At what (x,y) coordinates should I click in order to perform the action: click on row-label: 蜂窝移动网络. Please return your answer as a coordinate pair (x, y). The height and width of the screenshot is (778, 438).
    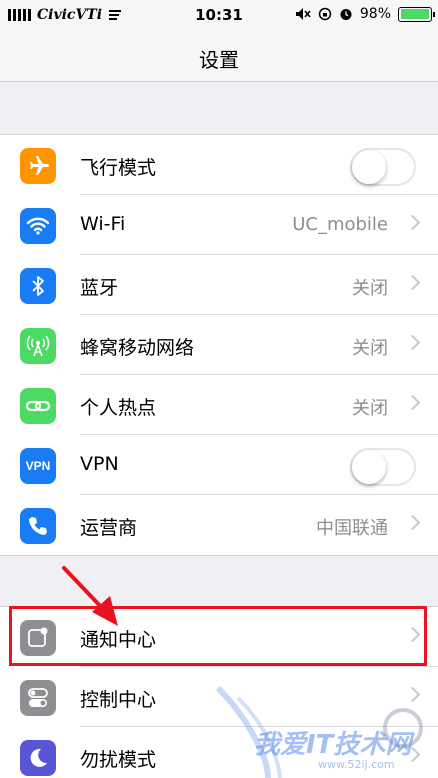
    Looking at the image, I should click on (137, 348).